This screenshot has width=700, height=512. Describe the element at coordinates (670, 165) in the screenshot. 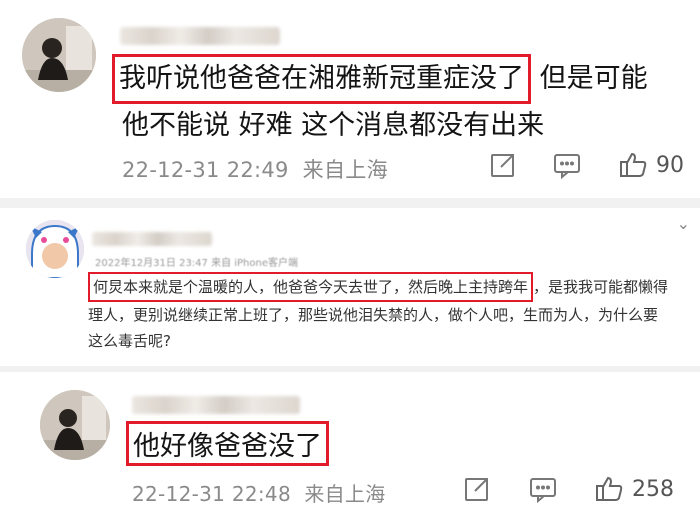

I see `like-count: 90` at that location.